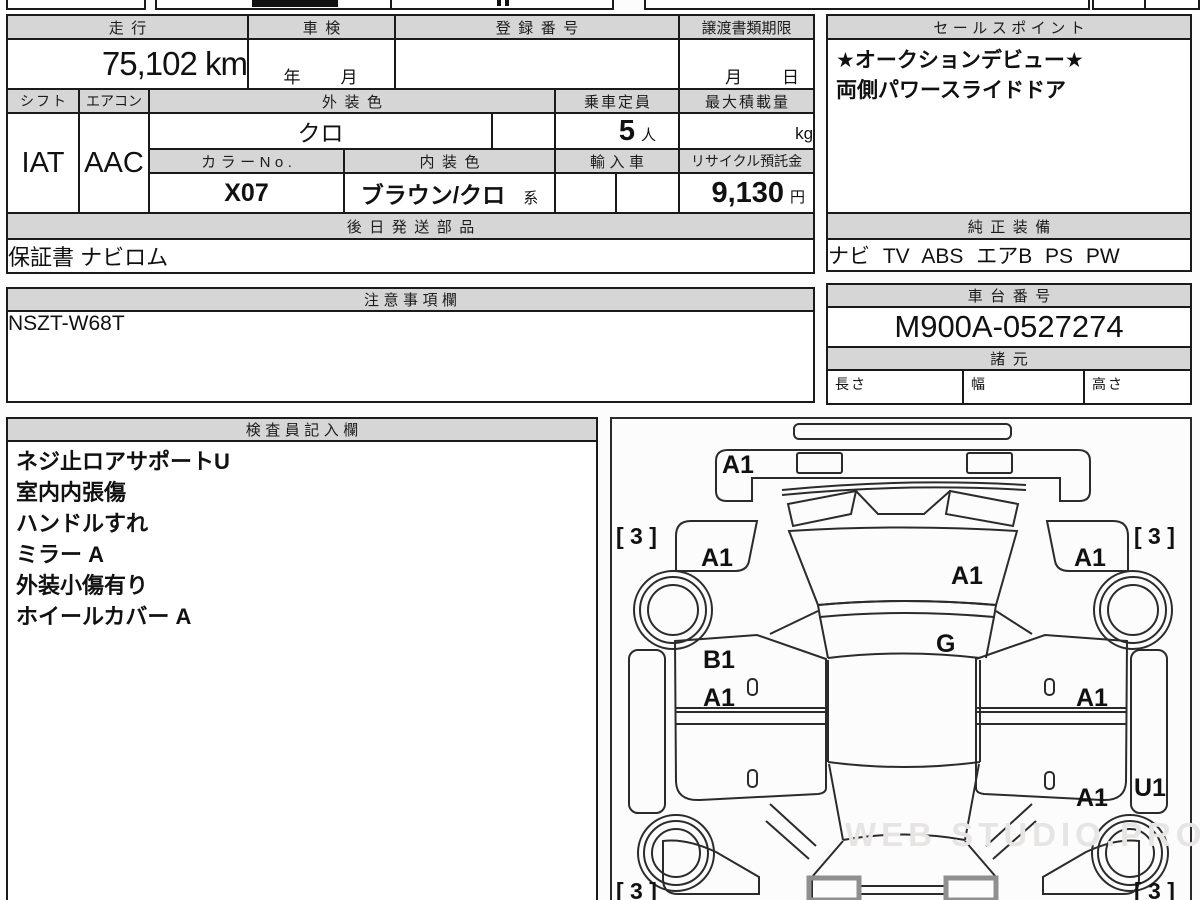 The image size is (1200, 900). What do you see at coordinates (43, 163) in the screenshot?
I see `shift-value: IAT` at bounding box center [43, 163].